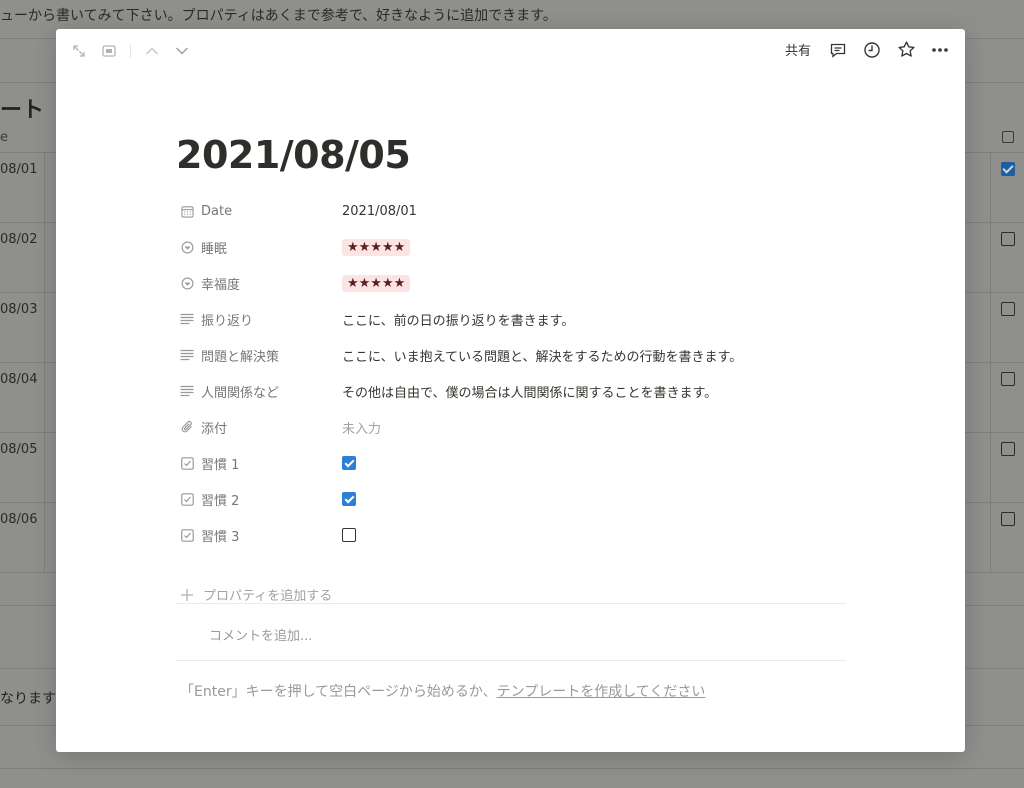  Describe the element at coordinates (511, 603) in the screenshot. I see `comments-divider` at that location.